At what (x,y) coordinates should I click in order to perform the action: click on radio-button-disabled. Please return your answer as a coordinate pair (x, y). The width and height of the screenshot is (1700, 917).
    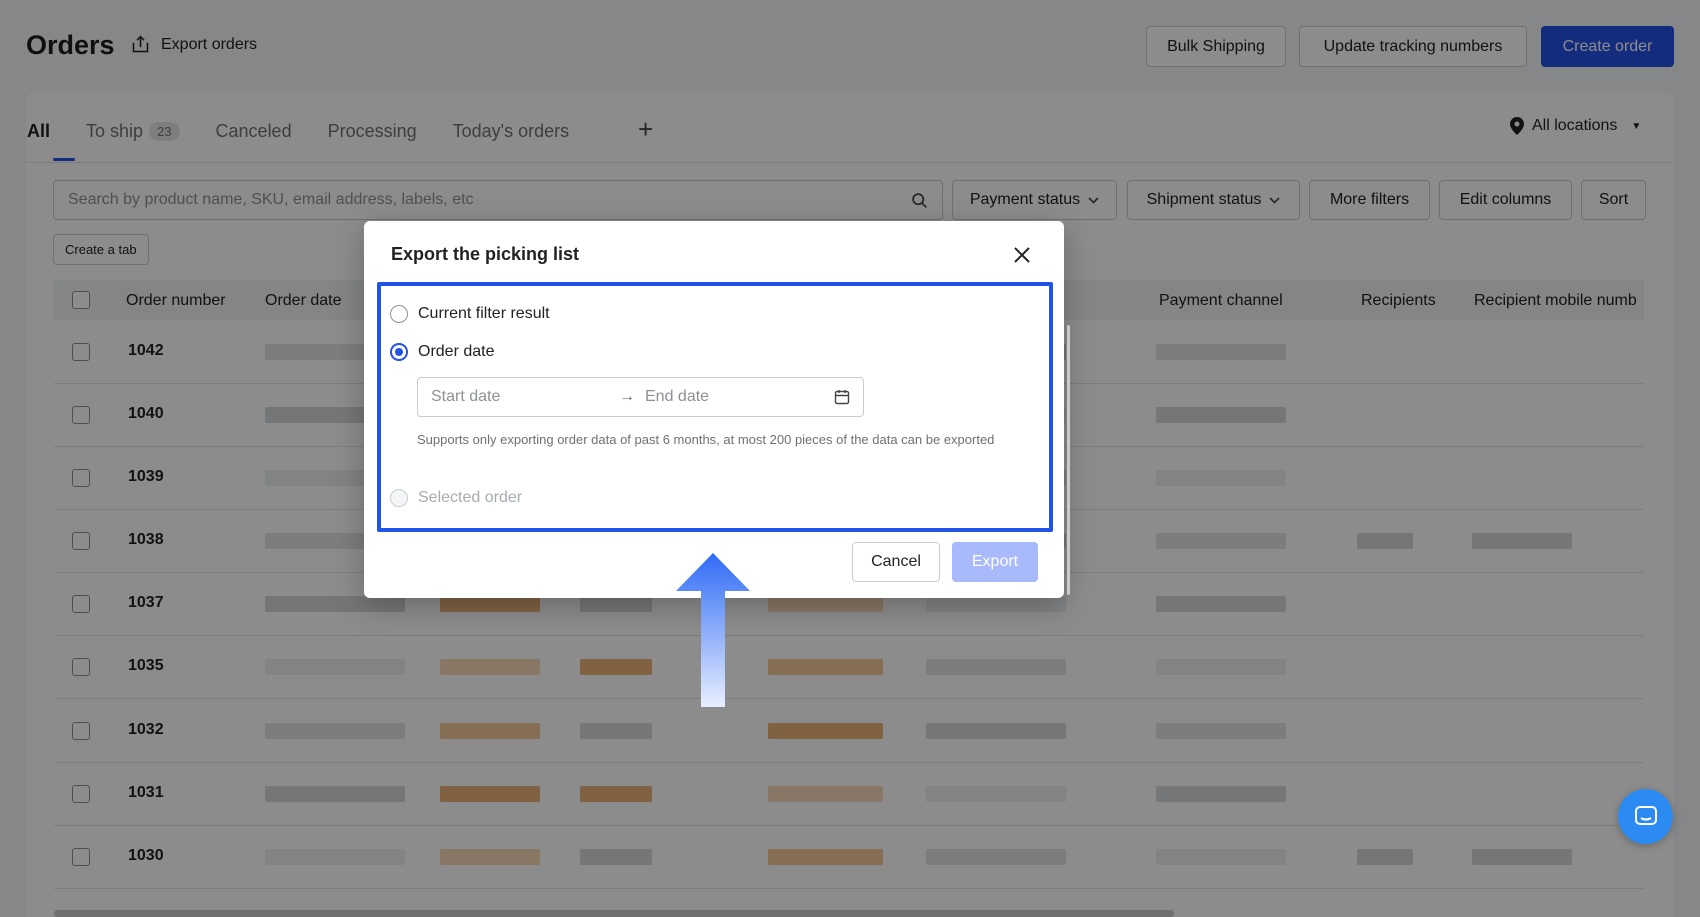
    Looking at the image, I should click on (399, 498).